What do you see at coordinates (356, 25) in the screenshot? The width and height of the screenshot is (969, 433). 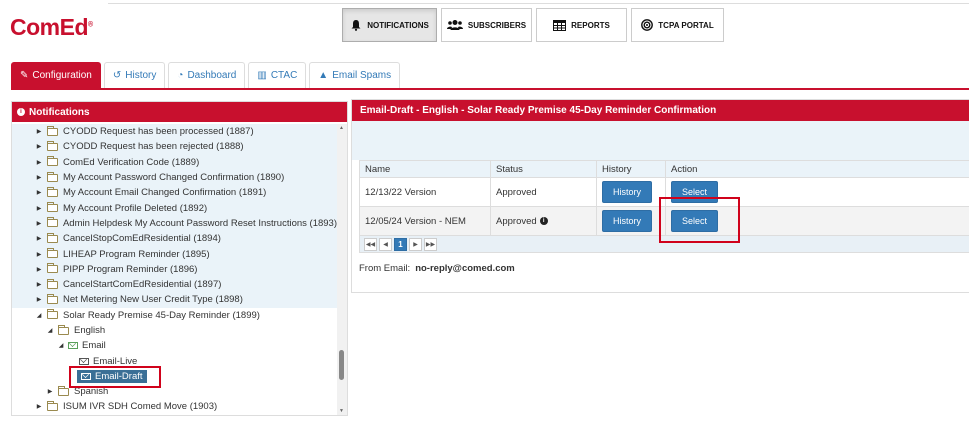 I see `bell-icon` at bounding box center [356, 25].